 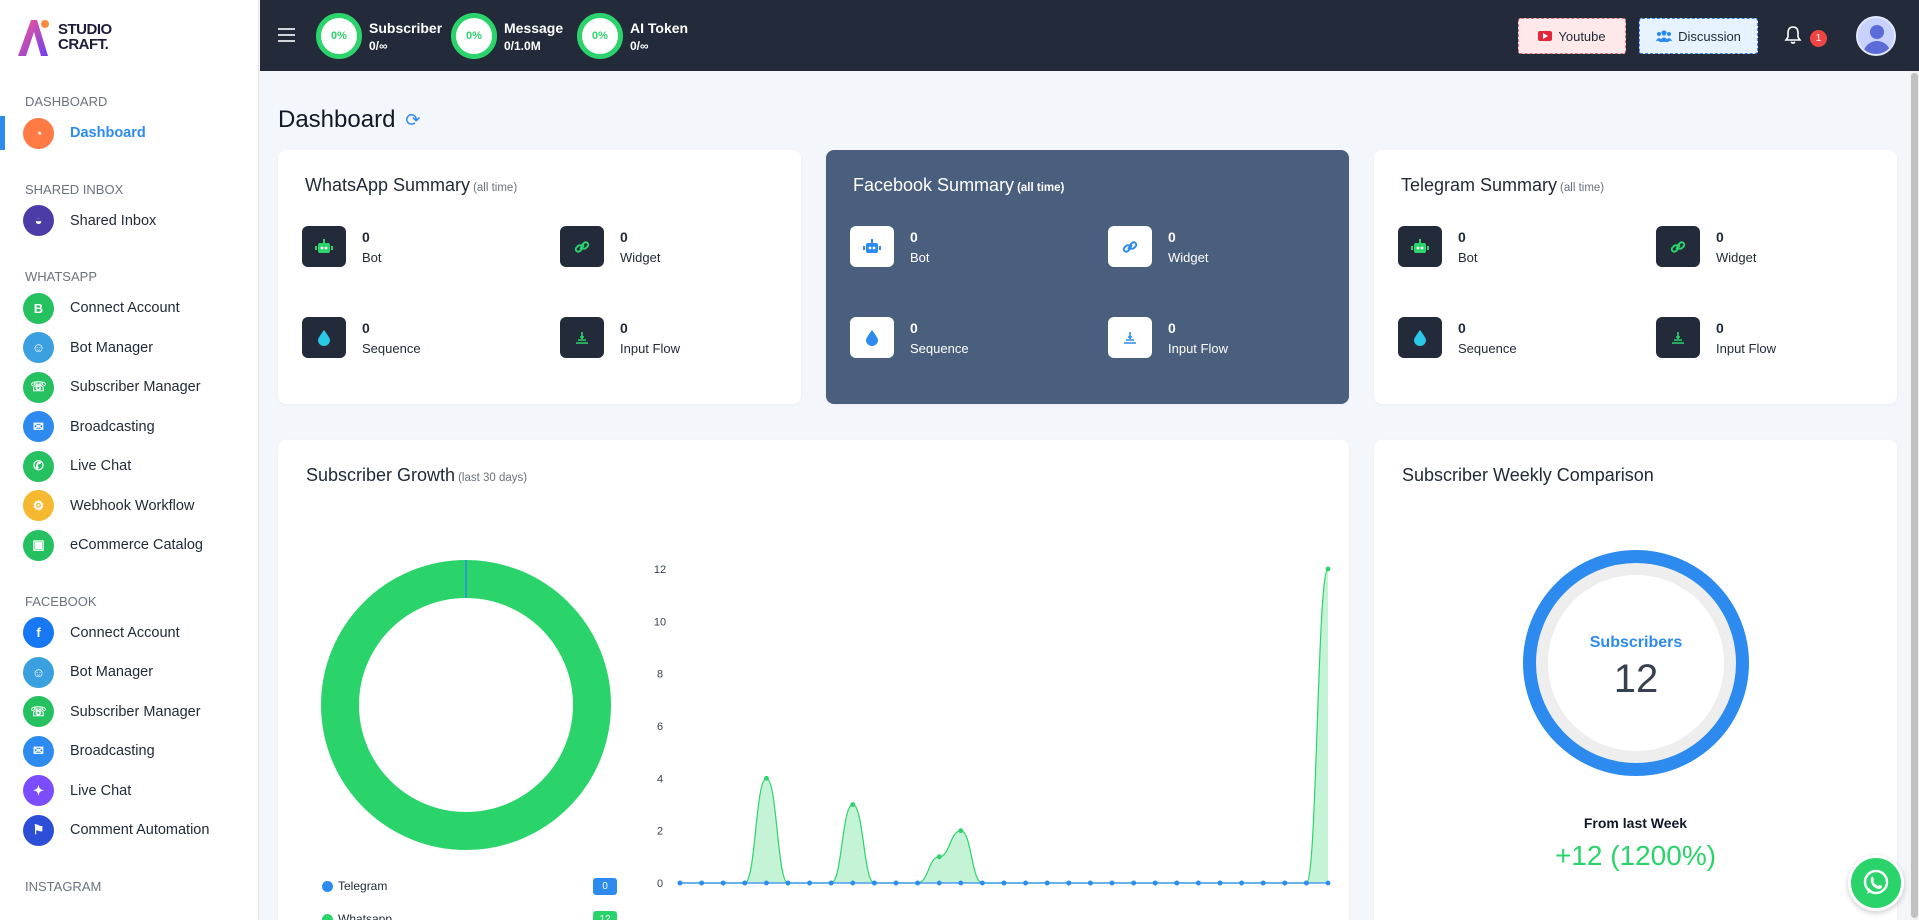 I want to click on bell-icon, so click(x=1793, y=37).